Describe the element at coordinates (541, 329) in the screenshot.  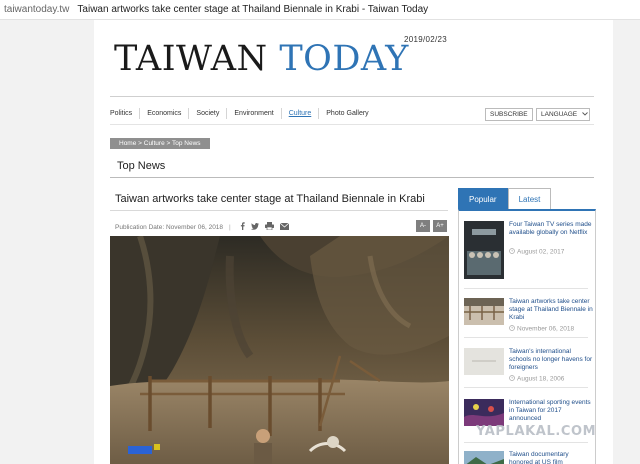
I see `list-item-date: November 06, 2018` at that location.